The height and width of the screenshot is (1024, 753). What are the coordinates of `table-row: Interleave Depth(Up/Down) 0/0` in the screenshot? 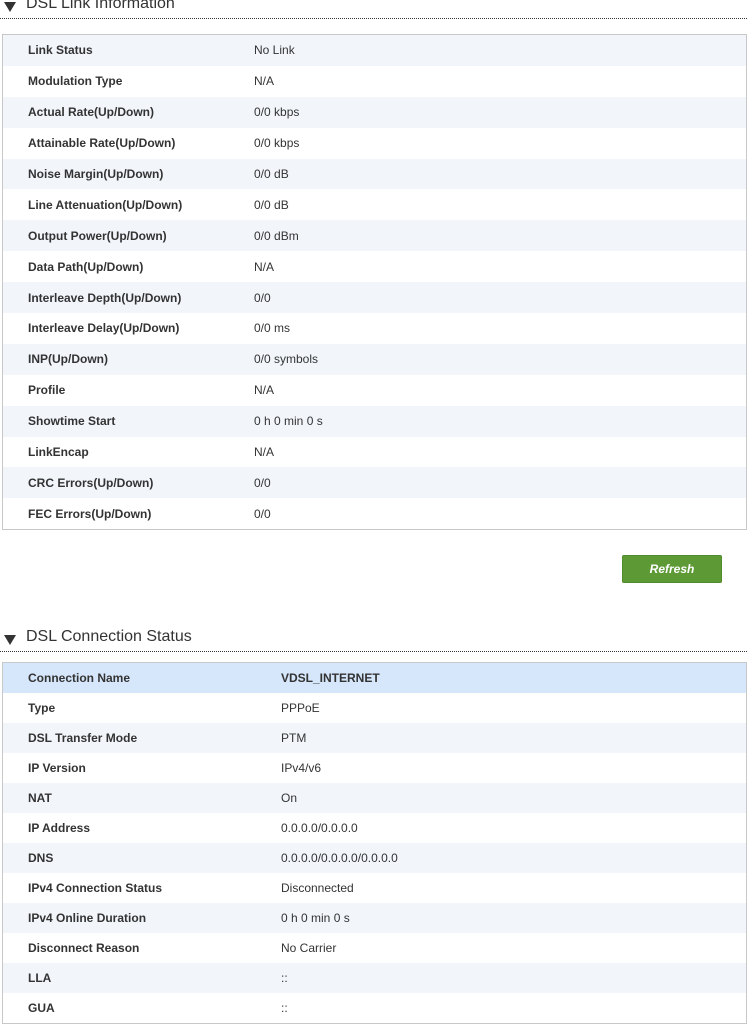 It's located at (374, 298).